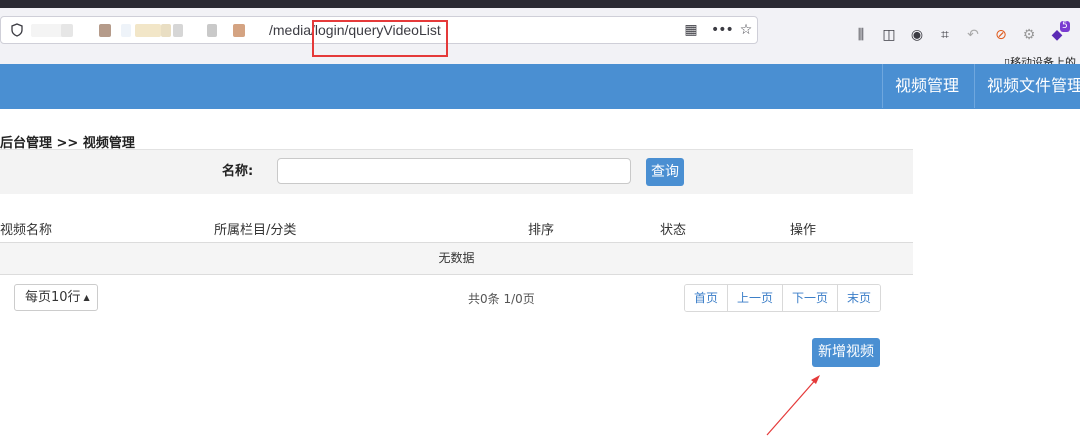 The height and width of the screenshot is (445, 1080). Describe the element at coordinates (706, 298) in the screenshot. I see `first-page-button: 首页` at that location.